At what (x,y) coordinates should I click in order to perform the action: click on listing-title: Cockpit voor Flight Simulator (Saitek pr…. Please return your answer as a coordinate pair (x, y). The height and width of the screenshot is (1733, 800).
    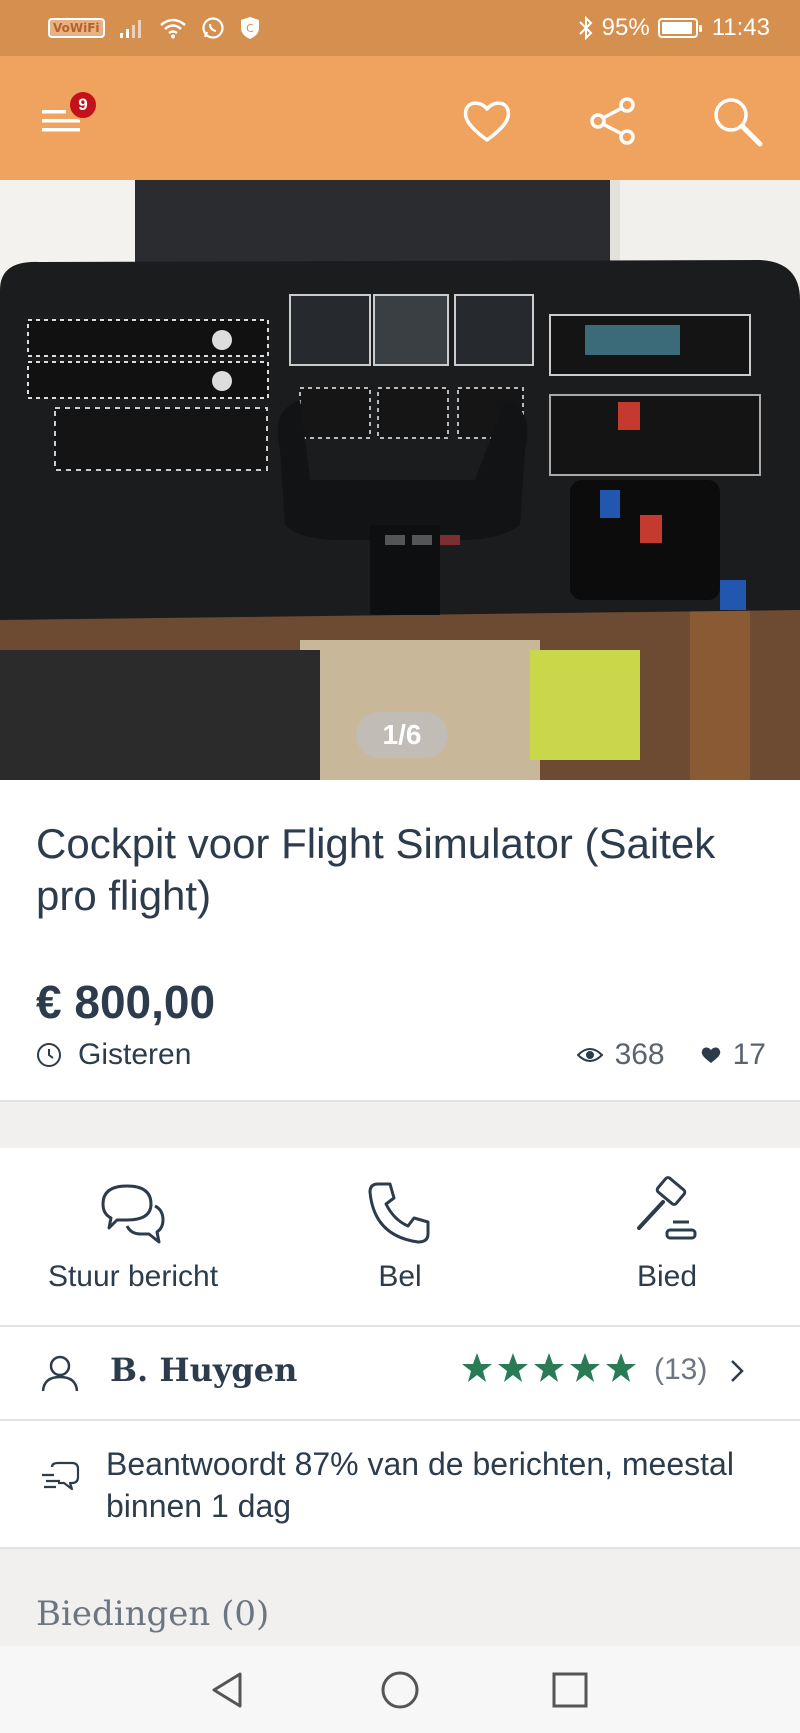
    Looking at the image, I should click on (376, 869).